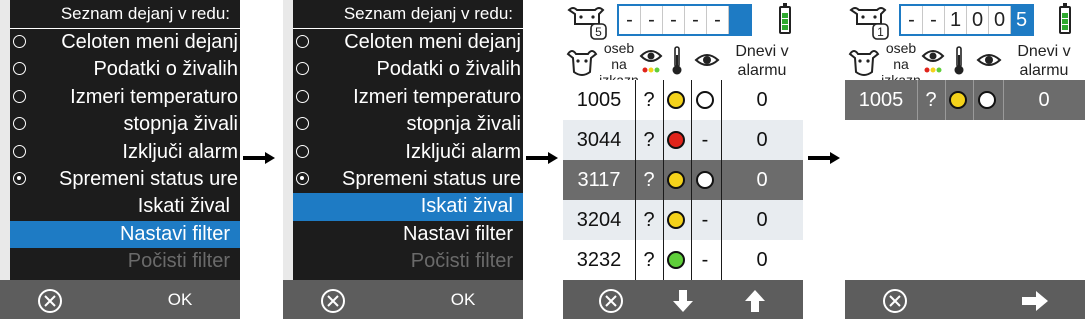 The width and height of the screenshot is (1085, 319). I want to click on id-search-input: --1005, so click(966, 20).